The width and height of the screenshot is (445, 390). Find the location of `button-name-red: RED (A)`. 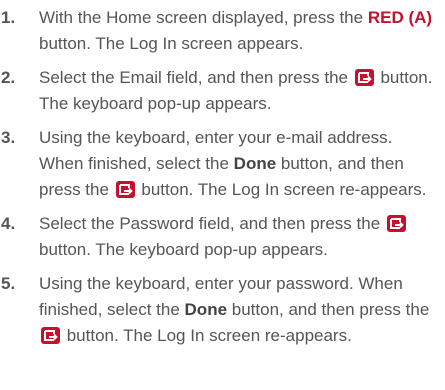

button-name-red: RED (A) is located at coordinates (400, 17).